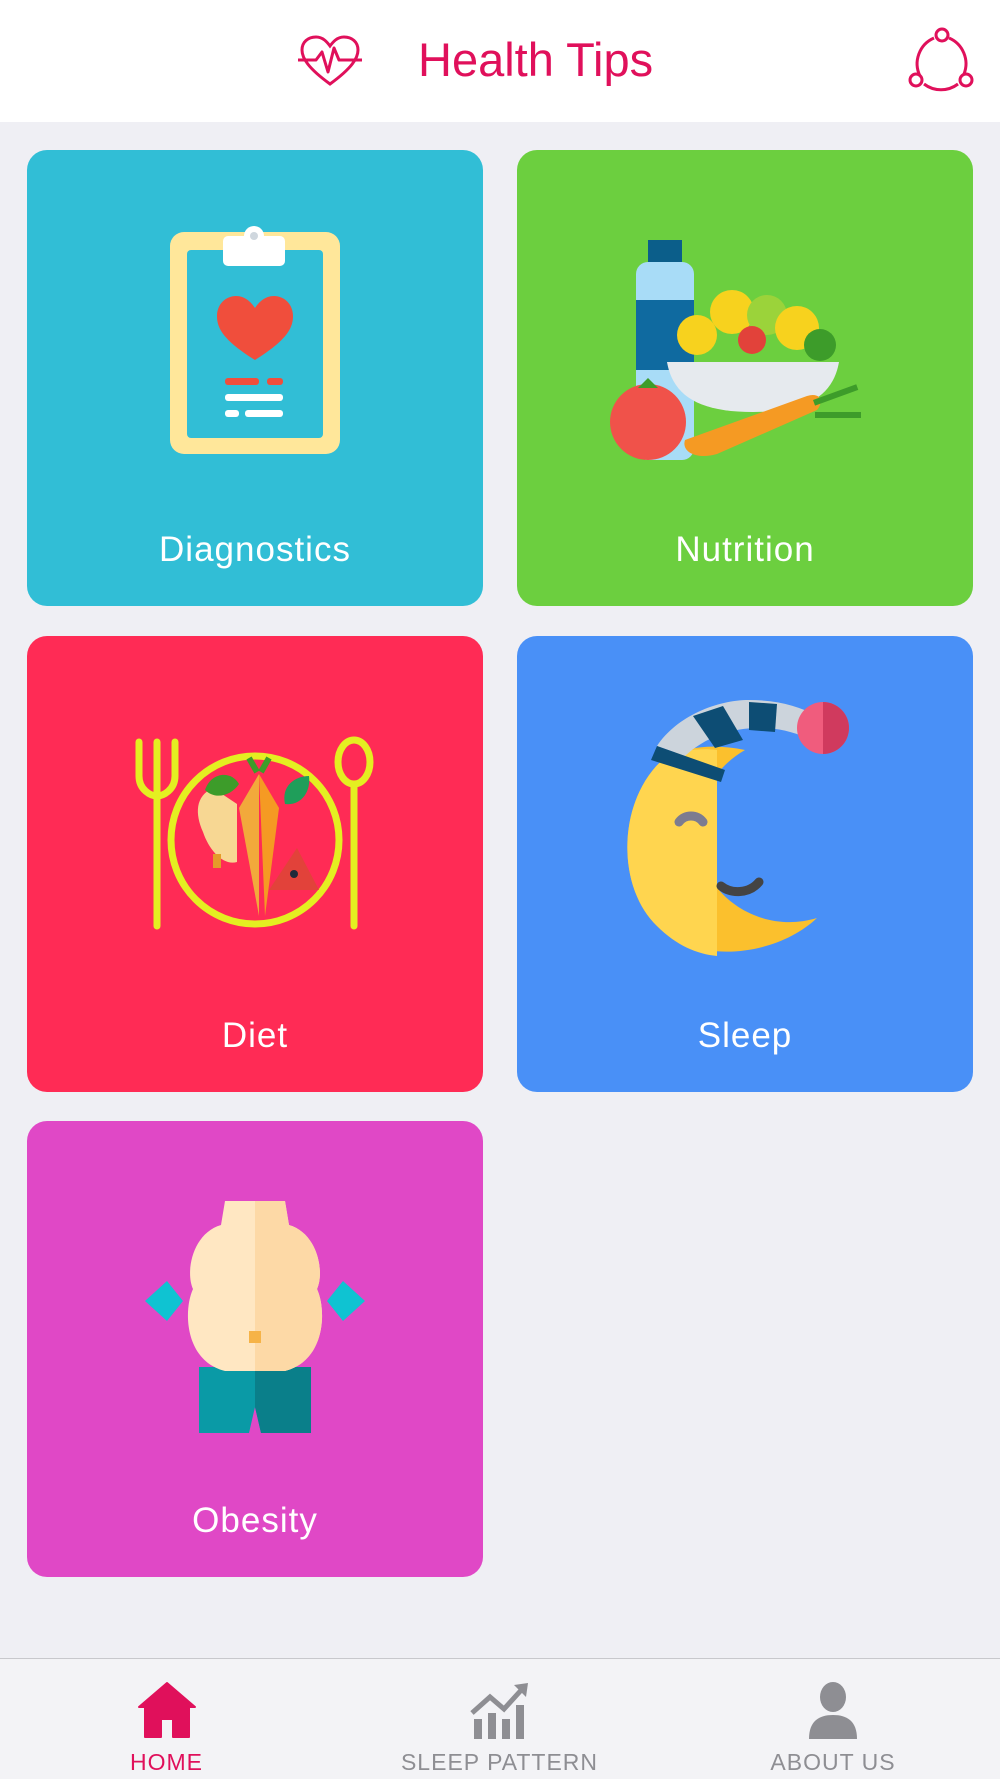 Image resolution: width=1000 pixels, height=1779 pixels. What do you see at coordinates (941, 59) in the screenshot?
I see `share-icon` at bounding box center [941, 59].